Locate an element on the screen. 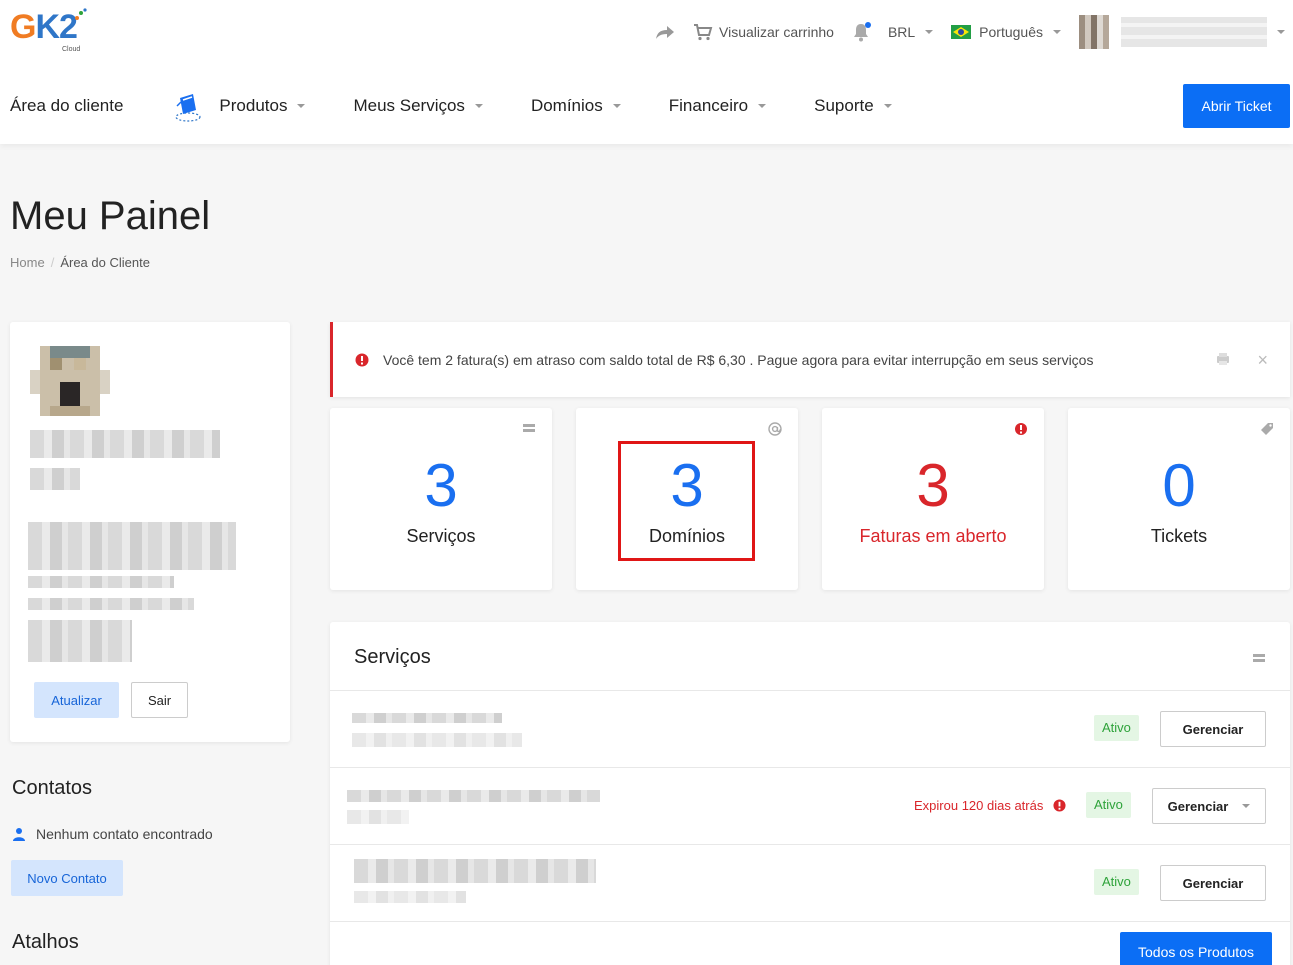 Image resolution: width=1293 pixels, height=965 pixels. tickets-label: Tickets is located at coordinates (1179, 536).